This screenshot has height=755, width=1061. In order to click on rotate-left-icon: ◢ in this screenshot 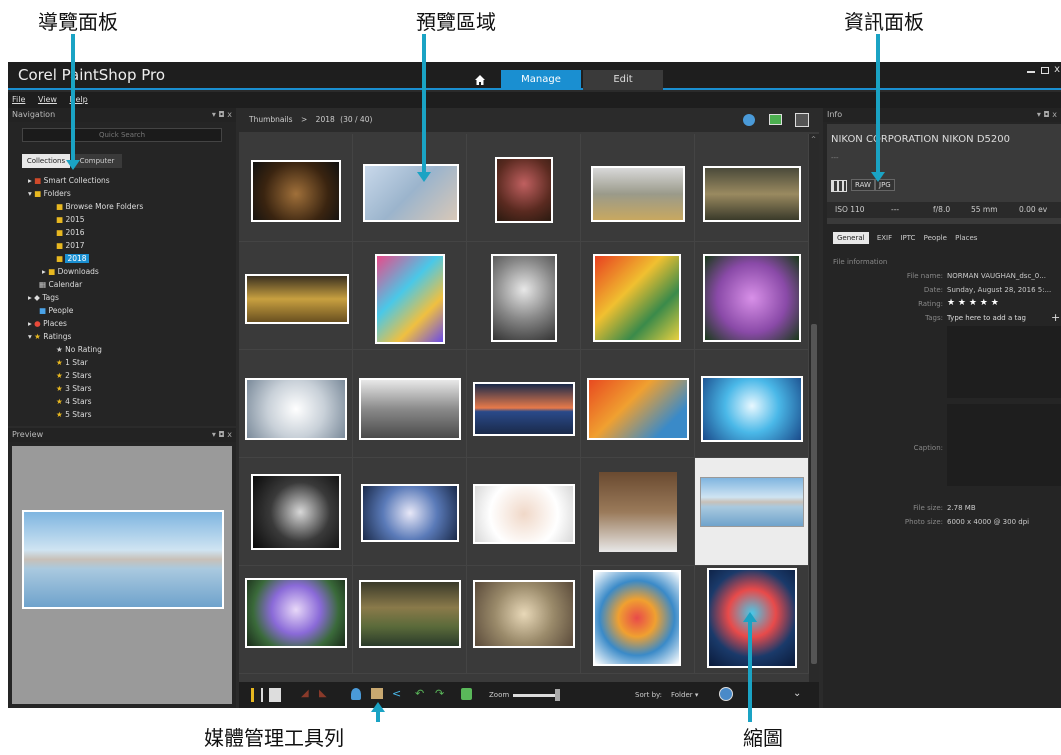, I will do `click(305, 693)`.